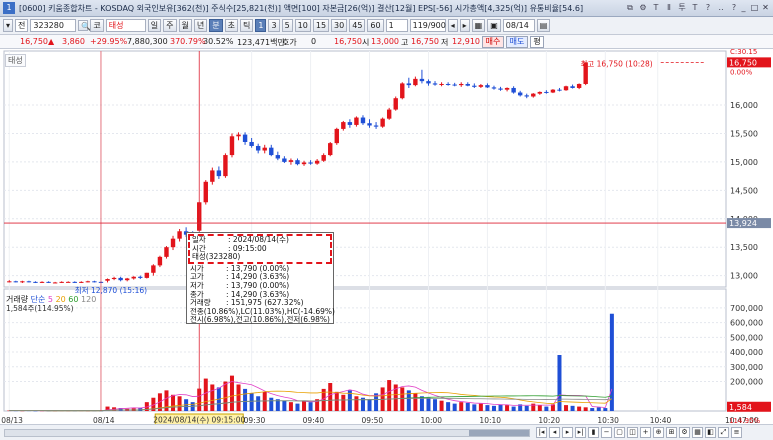  I want to click on minus-icon: −, so click(606, 432).